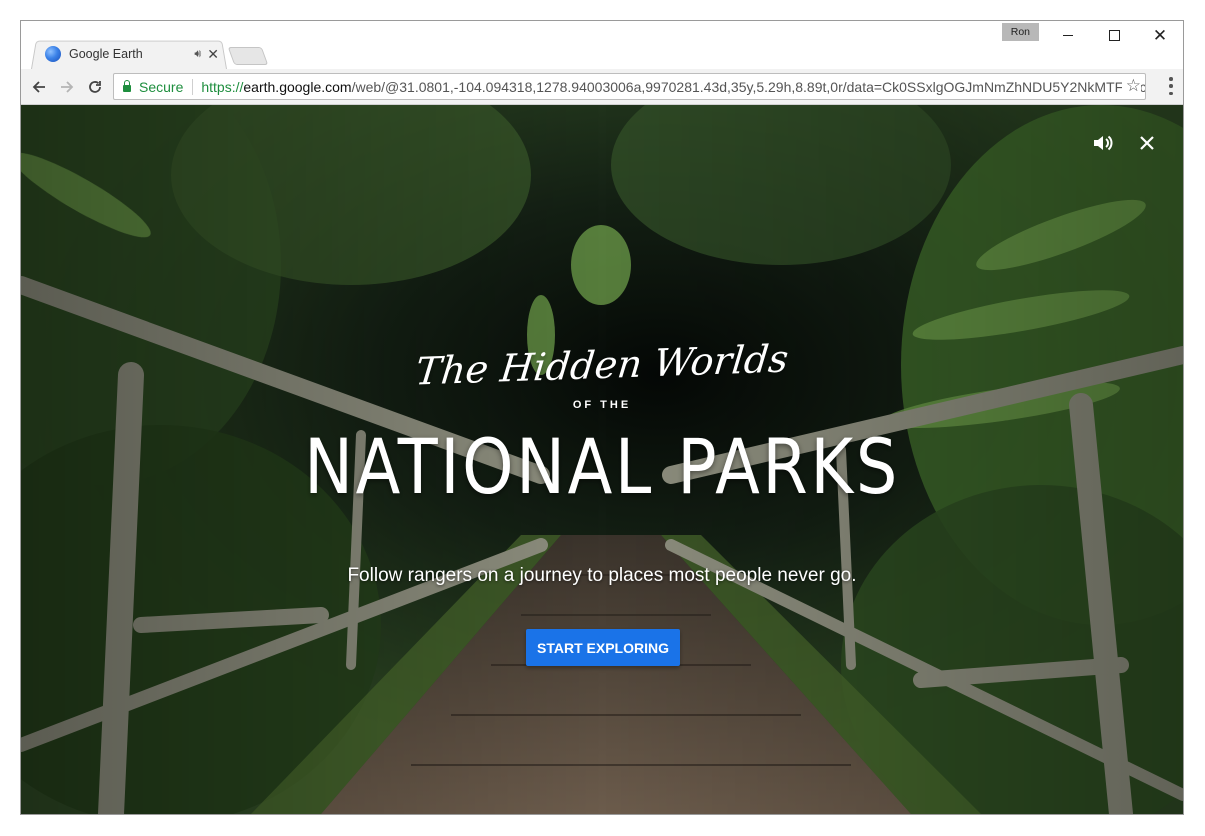 This screenshot has height=836, width=1205. Describe the element at coordinates (222, 86) in the screenshot. I see `url-protocol: https://` at that location.